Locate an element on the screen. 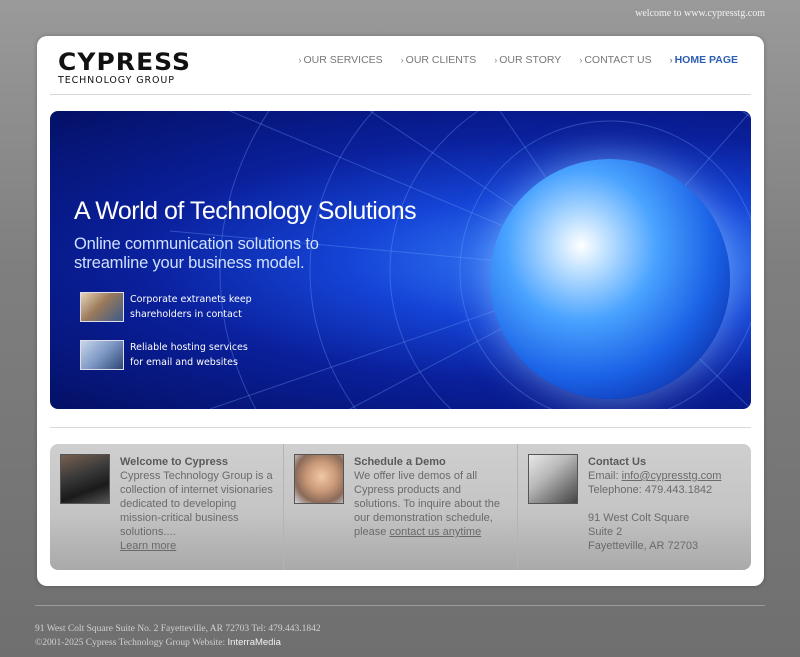  person-portrait-image is located at coordinates (319, 479).